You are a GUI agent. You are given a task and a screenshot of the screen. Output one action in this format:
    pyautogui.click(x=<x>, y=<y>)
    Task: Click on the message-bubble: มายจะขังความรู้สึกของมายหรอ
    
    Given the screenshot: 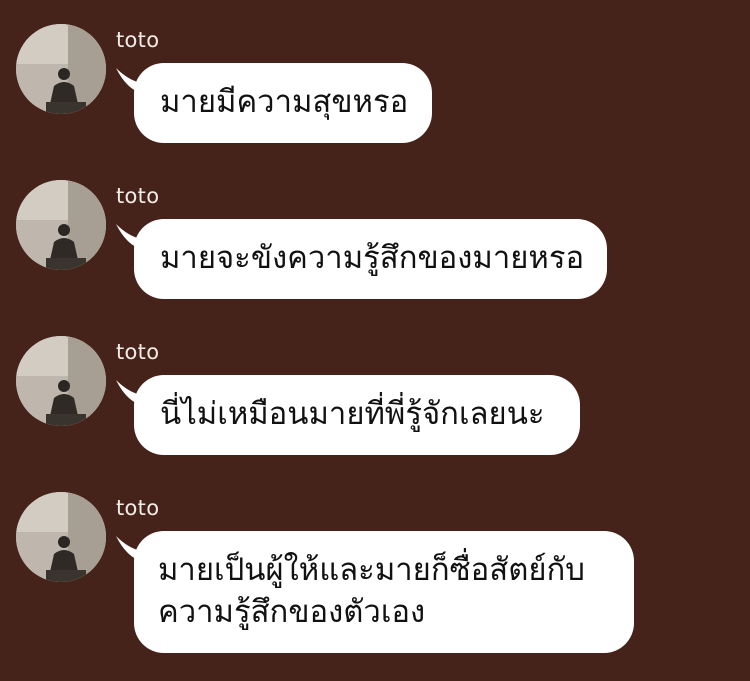 What is the action you would take?
    pyautogui.click(x=370, y=259)
    